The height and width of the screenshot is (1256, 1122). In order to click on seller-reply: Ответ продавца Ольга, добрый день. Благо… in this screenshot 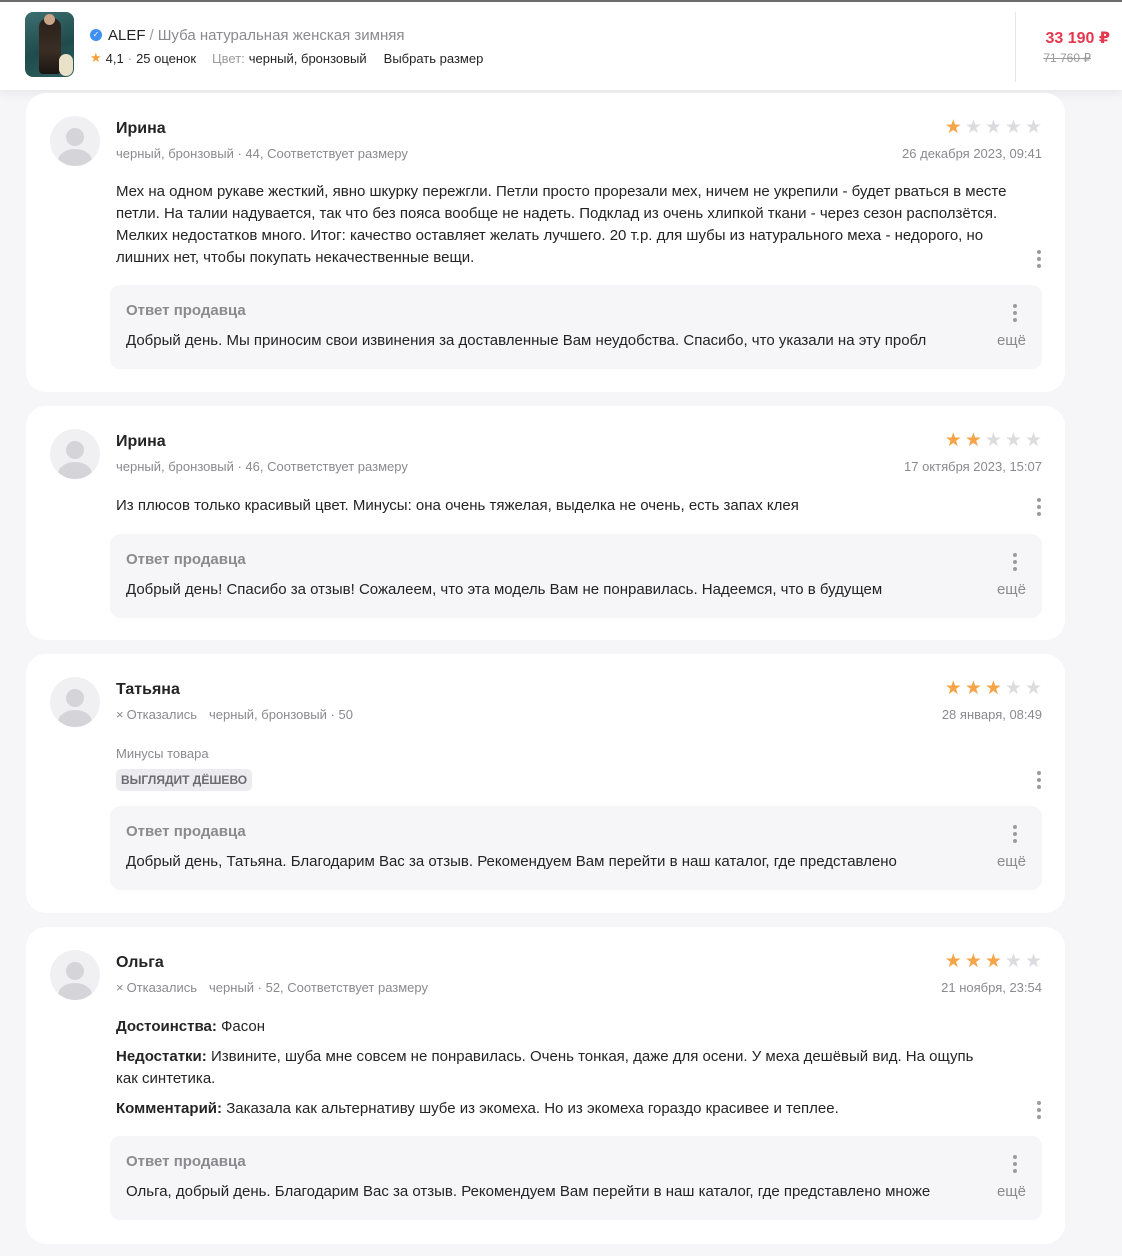, I will do `click(576, 1178)`.